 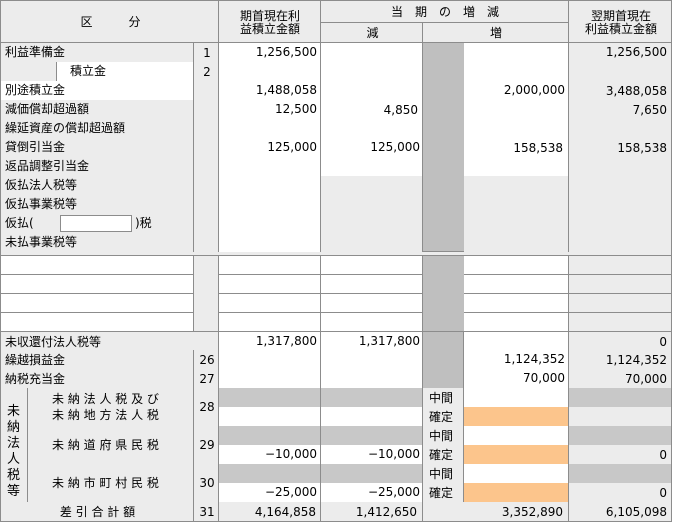 What do you see at coordinates (515, 474) in the screenshot?
I see `t30-mid-field` at bounding box center [515, 474].